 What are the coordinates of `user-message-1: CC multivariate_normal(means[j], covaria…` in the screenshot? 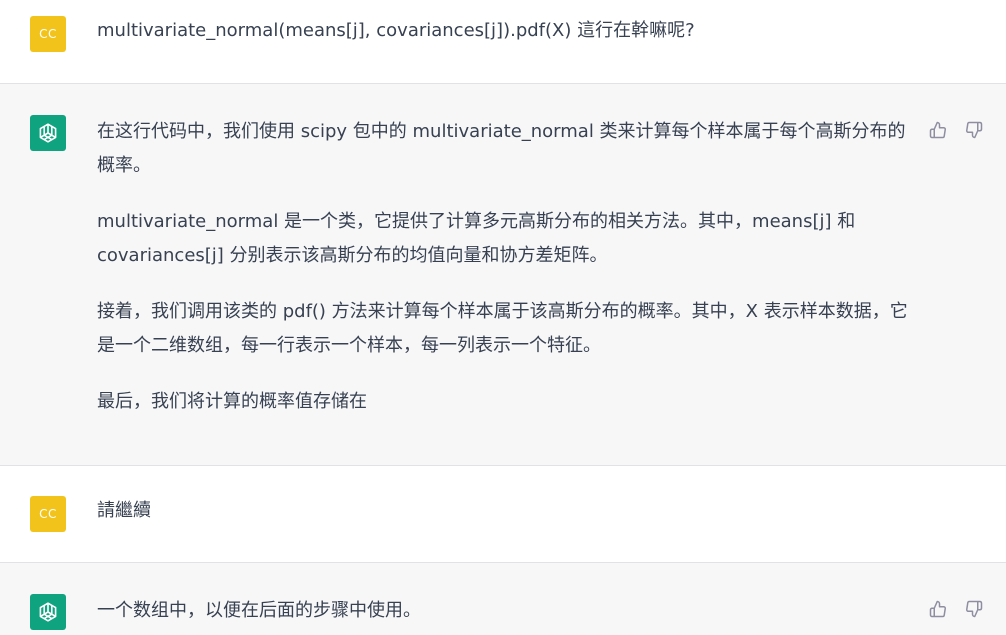 It's located at (503, 41).